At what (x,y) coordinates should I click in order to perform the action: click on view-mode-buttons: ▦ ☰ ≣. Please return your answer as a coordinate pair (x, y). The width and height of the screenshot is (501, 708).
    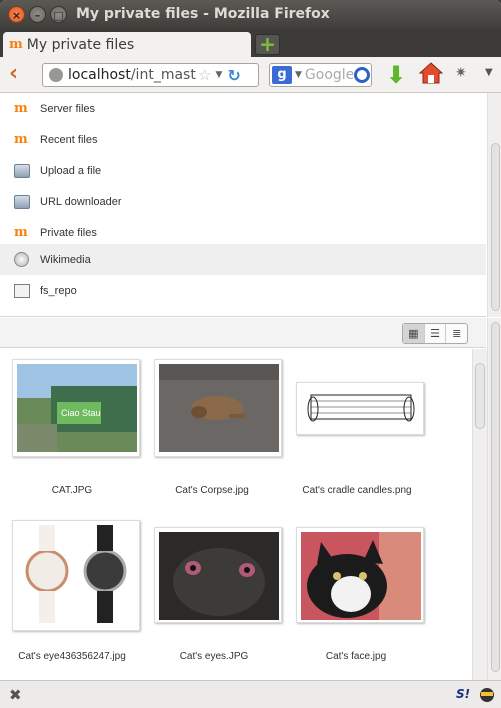
    Looking at the image, I should click on (435, 333).